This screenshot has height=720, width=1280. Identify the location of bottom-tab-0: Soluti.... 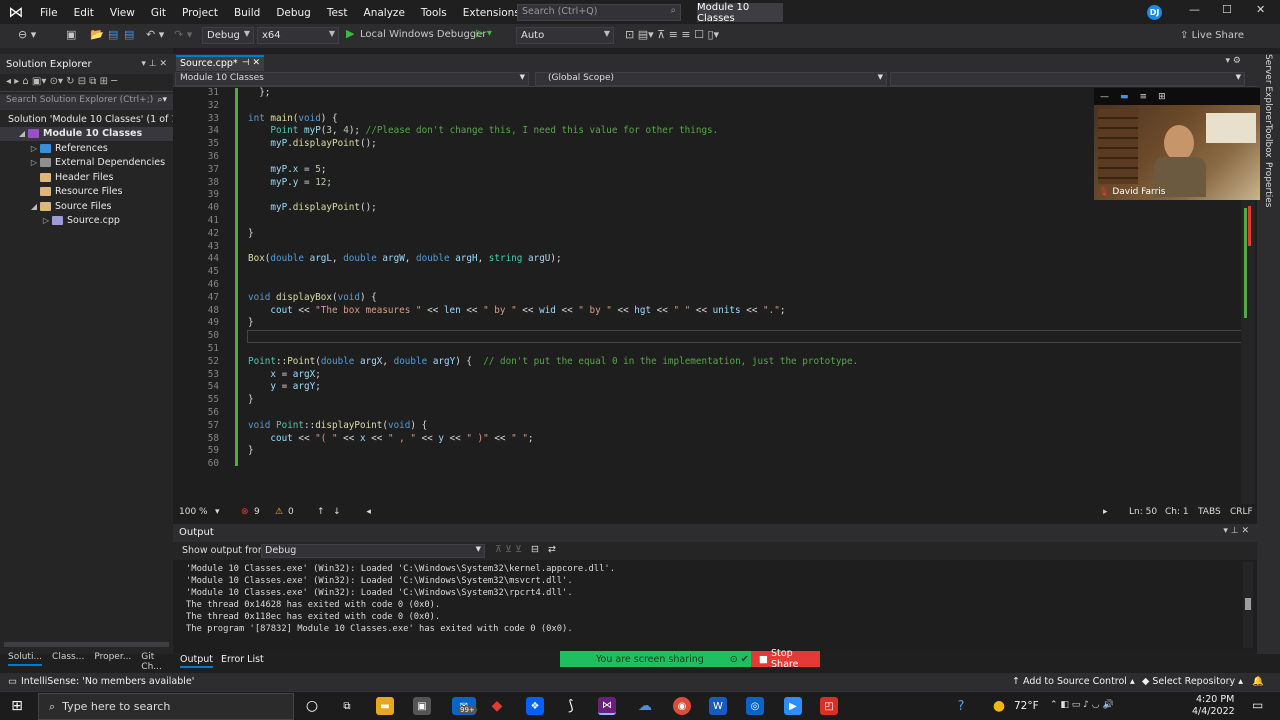
(25, 659).